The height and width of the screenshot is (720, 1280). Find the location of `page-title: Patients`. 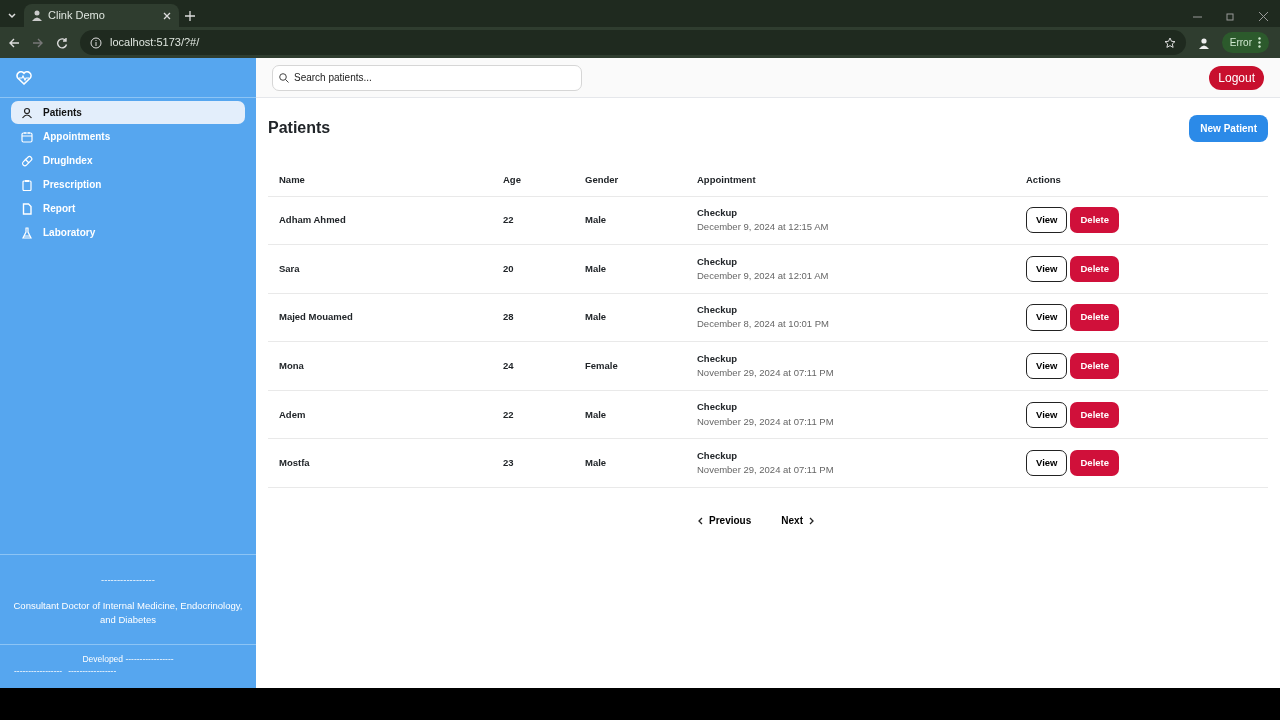

page-title: Patients is located at coordinates (299, 128).